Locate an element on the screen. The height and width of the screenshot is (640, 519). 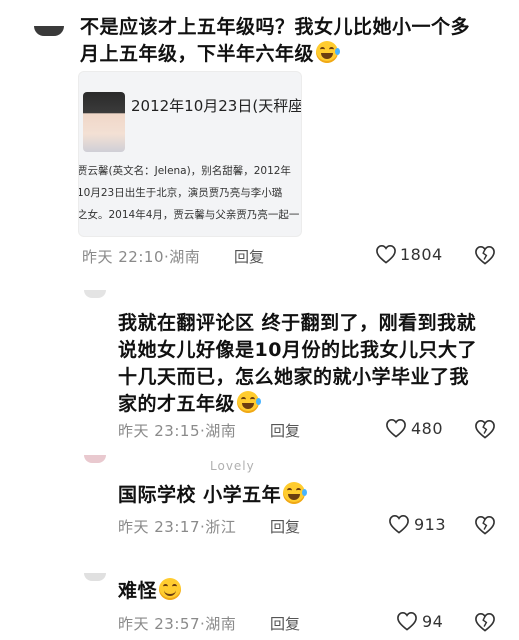
comment-time: 昨天 23:15 is located at coordinates (159, 431).